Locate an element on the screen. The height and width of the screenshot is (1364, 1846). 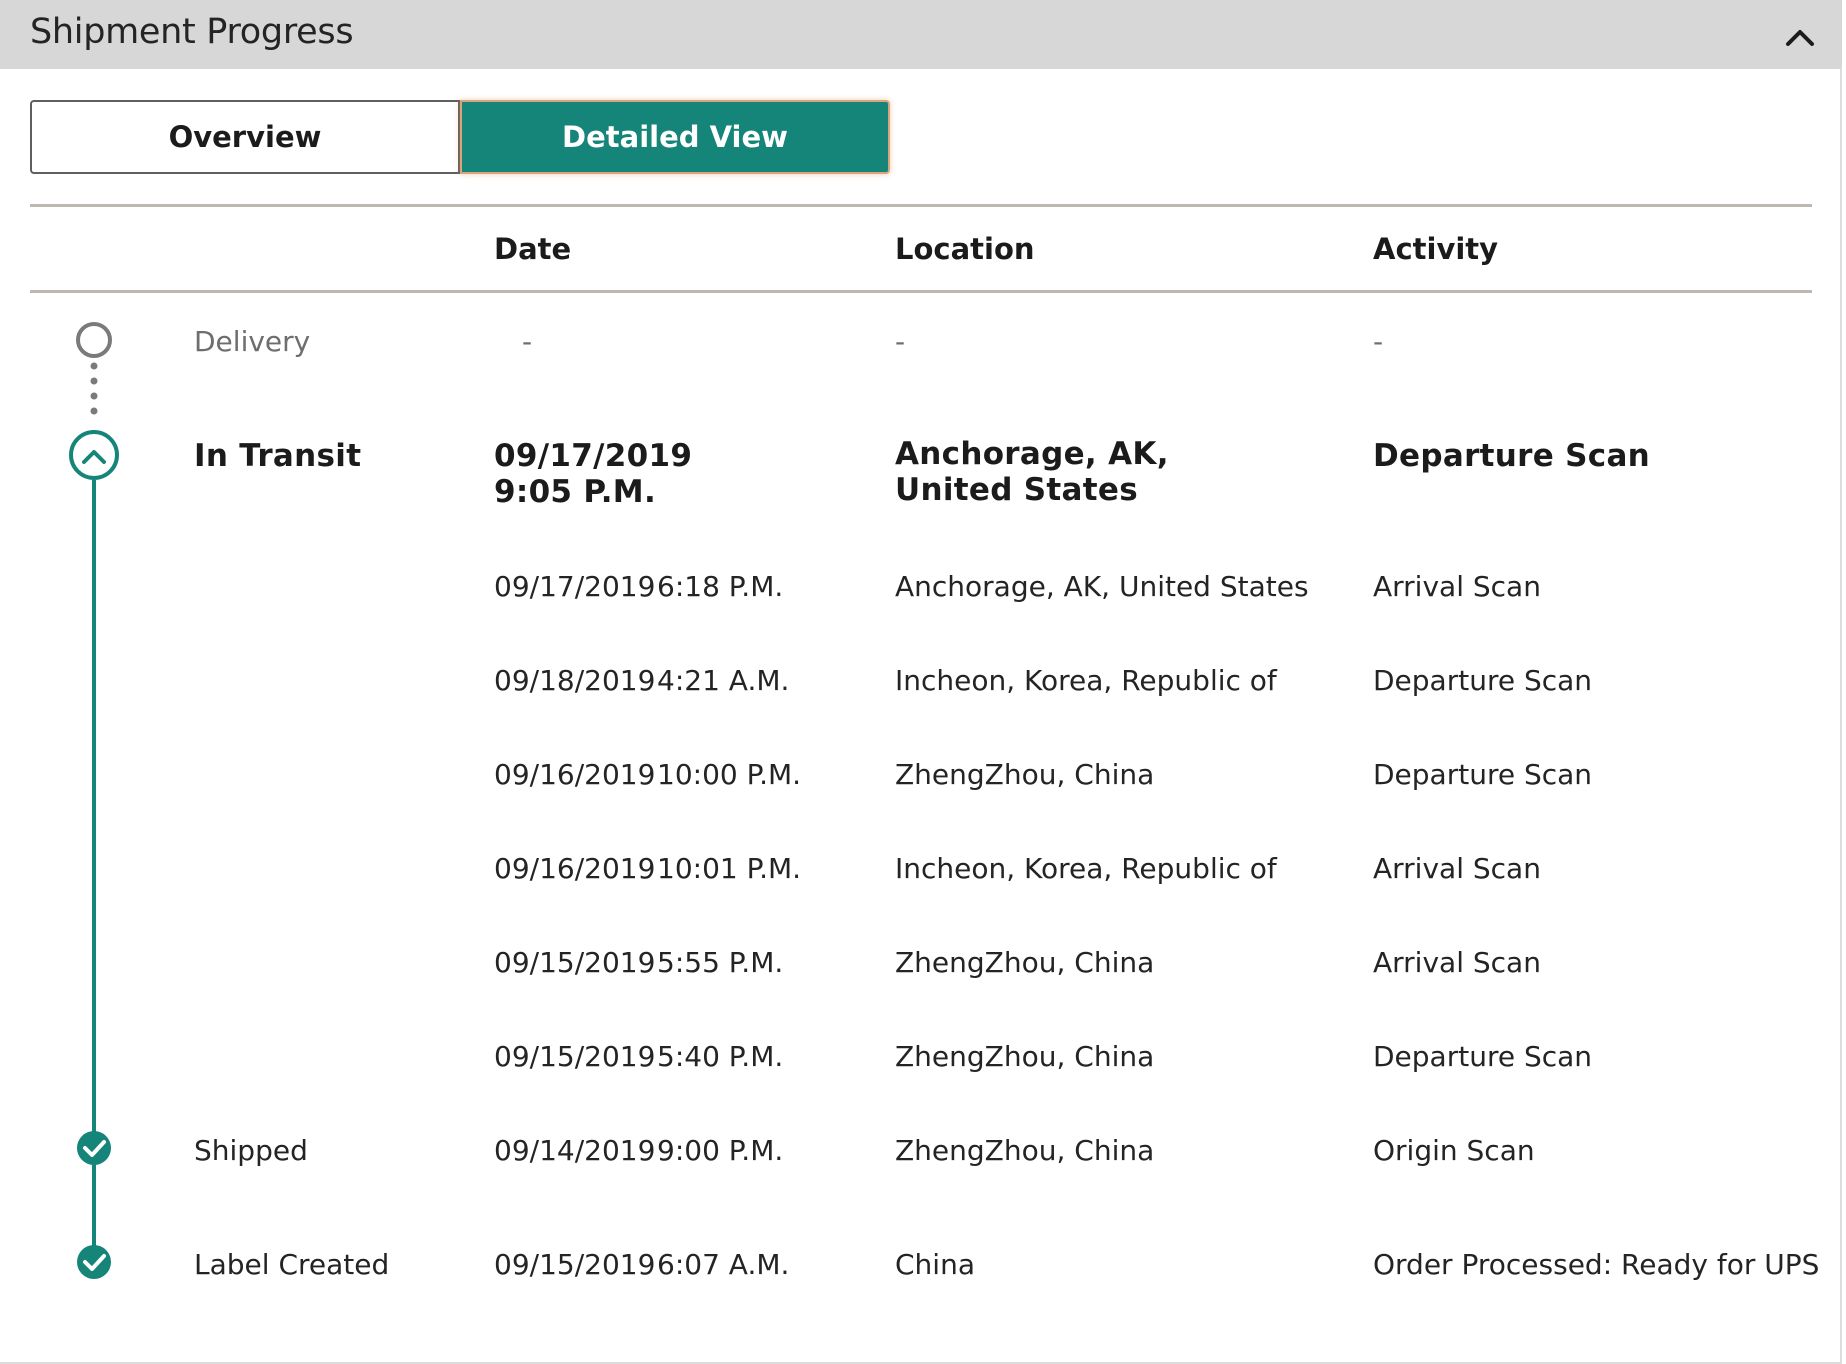
panel-header: Shipment Progress is located at coordinates (921, 34).